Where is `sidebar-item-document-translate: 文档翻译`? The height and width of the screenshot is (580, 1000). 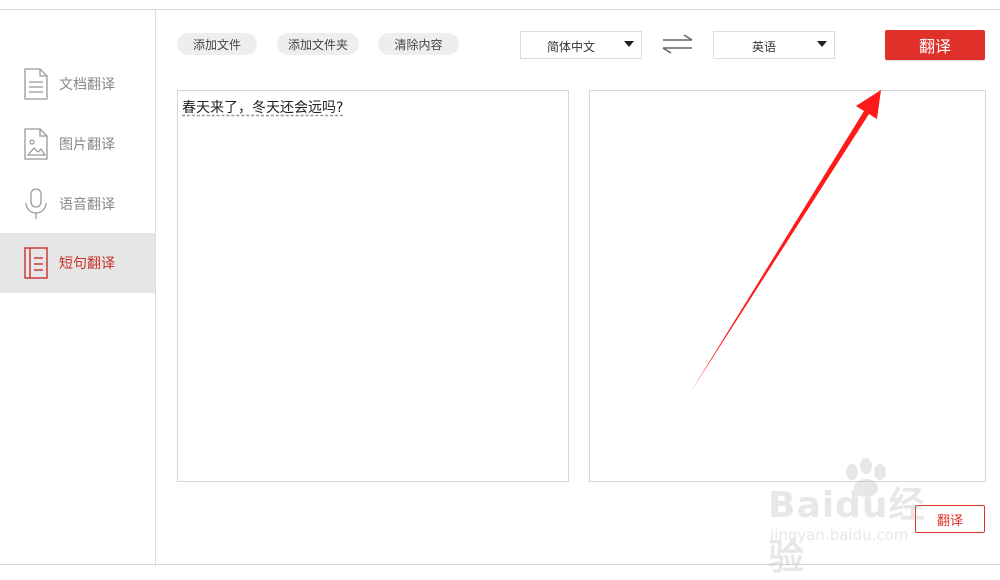 sidebar-item-document-translate: 文档翻译 is located at coordinates (77, 84).